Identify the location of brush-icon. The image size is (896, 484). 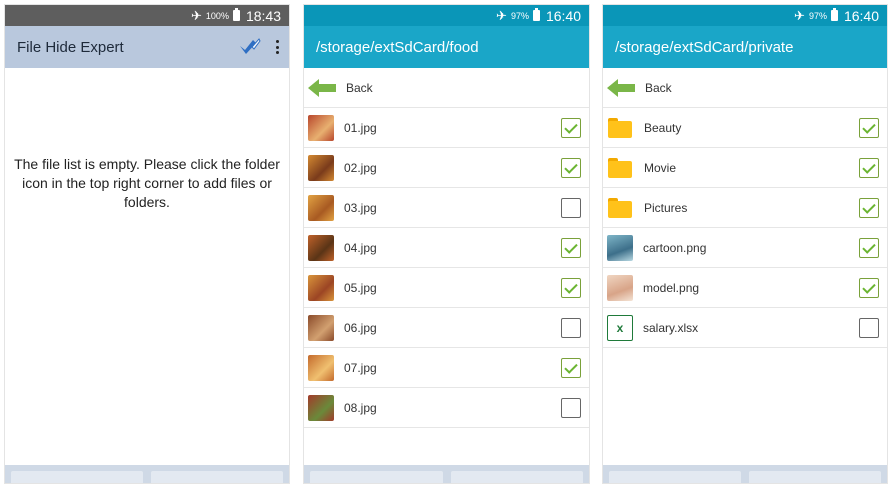
(250, 47).